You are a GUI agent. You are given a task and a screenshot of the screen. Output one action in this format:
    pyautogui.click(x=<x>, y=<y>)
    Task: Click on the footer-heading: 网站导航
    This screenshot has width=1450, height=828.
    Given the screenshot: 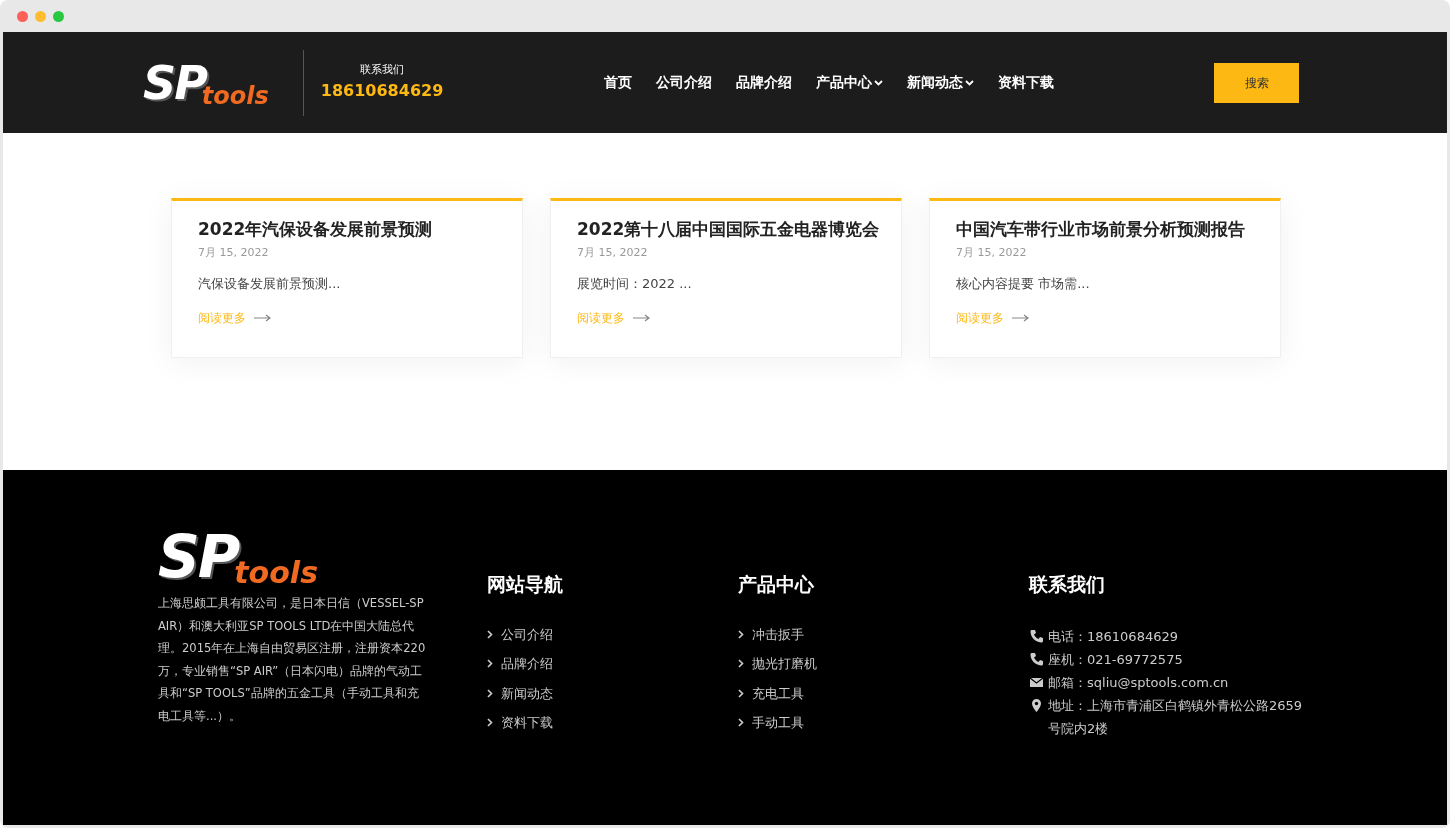 What is the action you would take?
    pyautogui.click(x=525, y=584)
    